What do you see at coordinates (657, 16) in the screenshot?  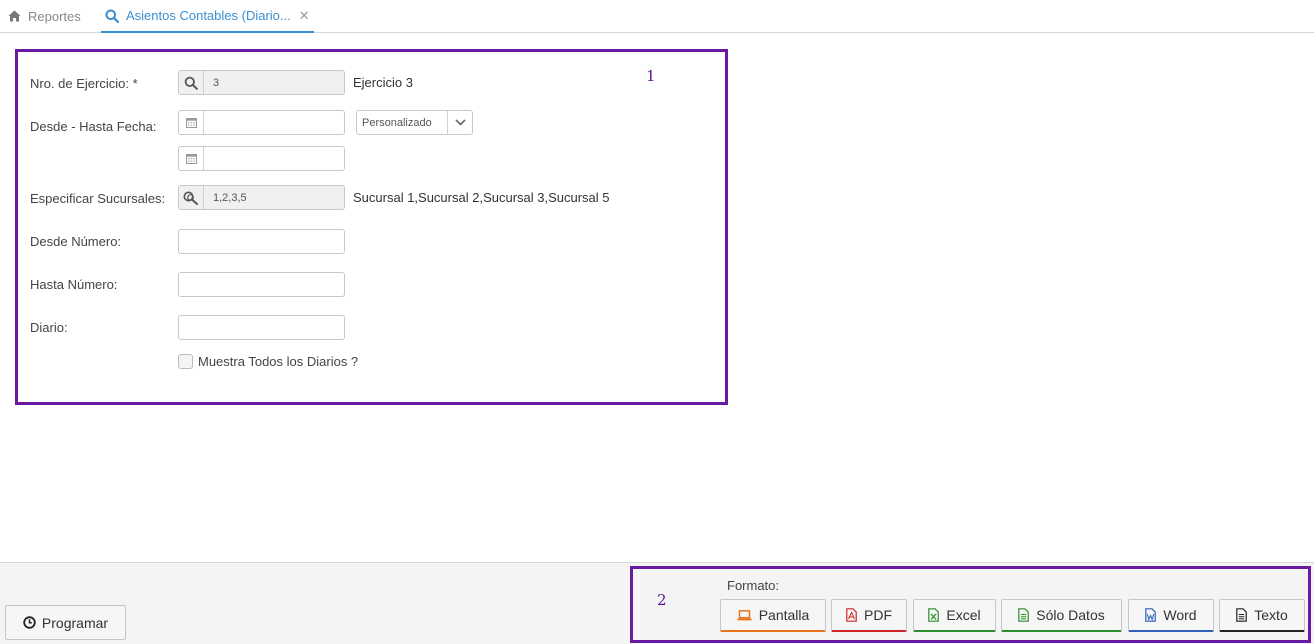 I see `tab-bar: Reportes Asientos Contables (Diario... ✕` at bounding box center [657, 16].